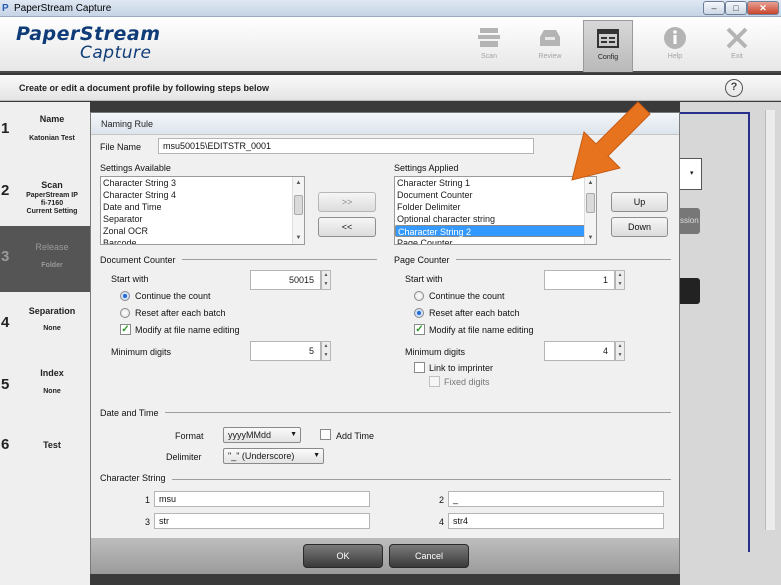  What do you see at coordinates (425, 260) in the screenshot?
I see `page-counter-title: Page Counter` at bounding box center [425, 260].